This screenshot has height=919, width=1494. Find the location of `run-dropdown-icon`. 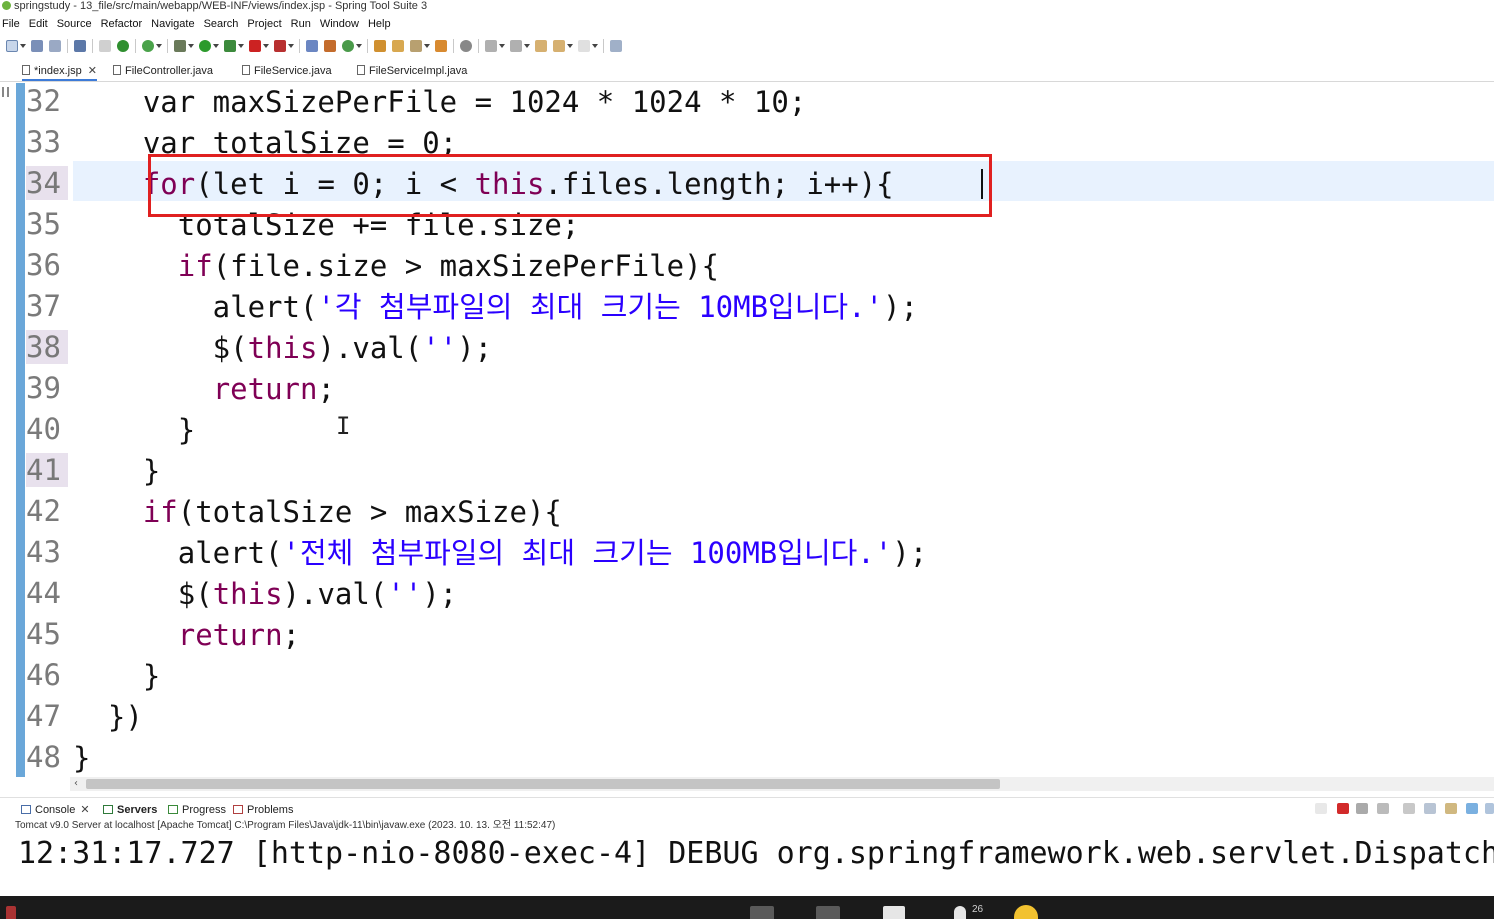

run-dropdown-icon is located at coordinates (216, 46).